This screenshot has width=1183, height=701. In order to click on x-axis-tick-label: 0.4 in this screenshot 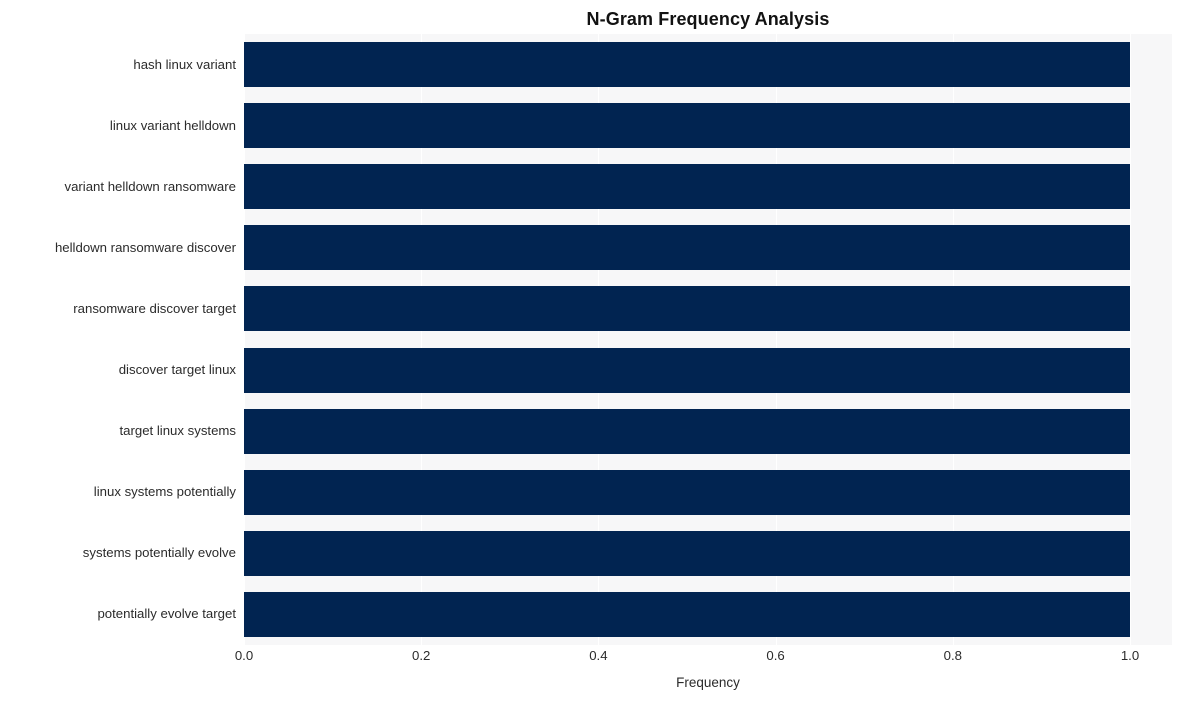, I will do `click(598, 655)`.